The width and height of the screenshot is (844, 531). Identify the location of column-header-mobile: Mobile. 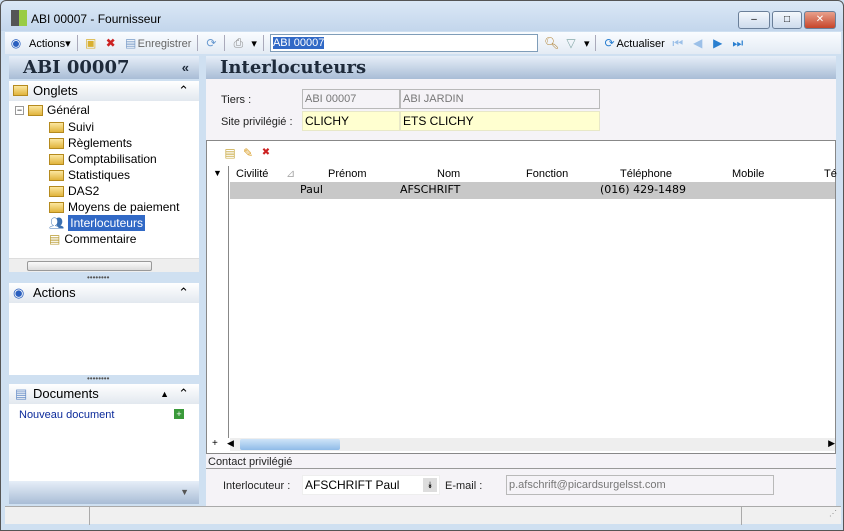
(748, 174).